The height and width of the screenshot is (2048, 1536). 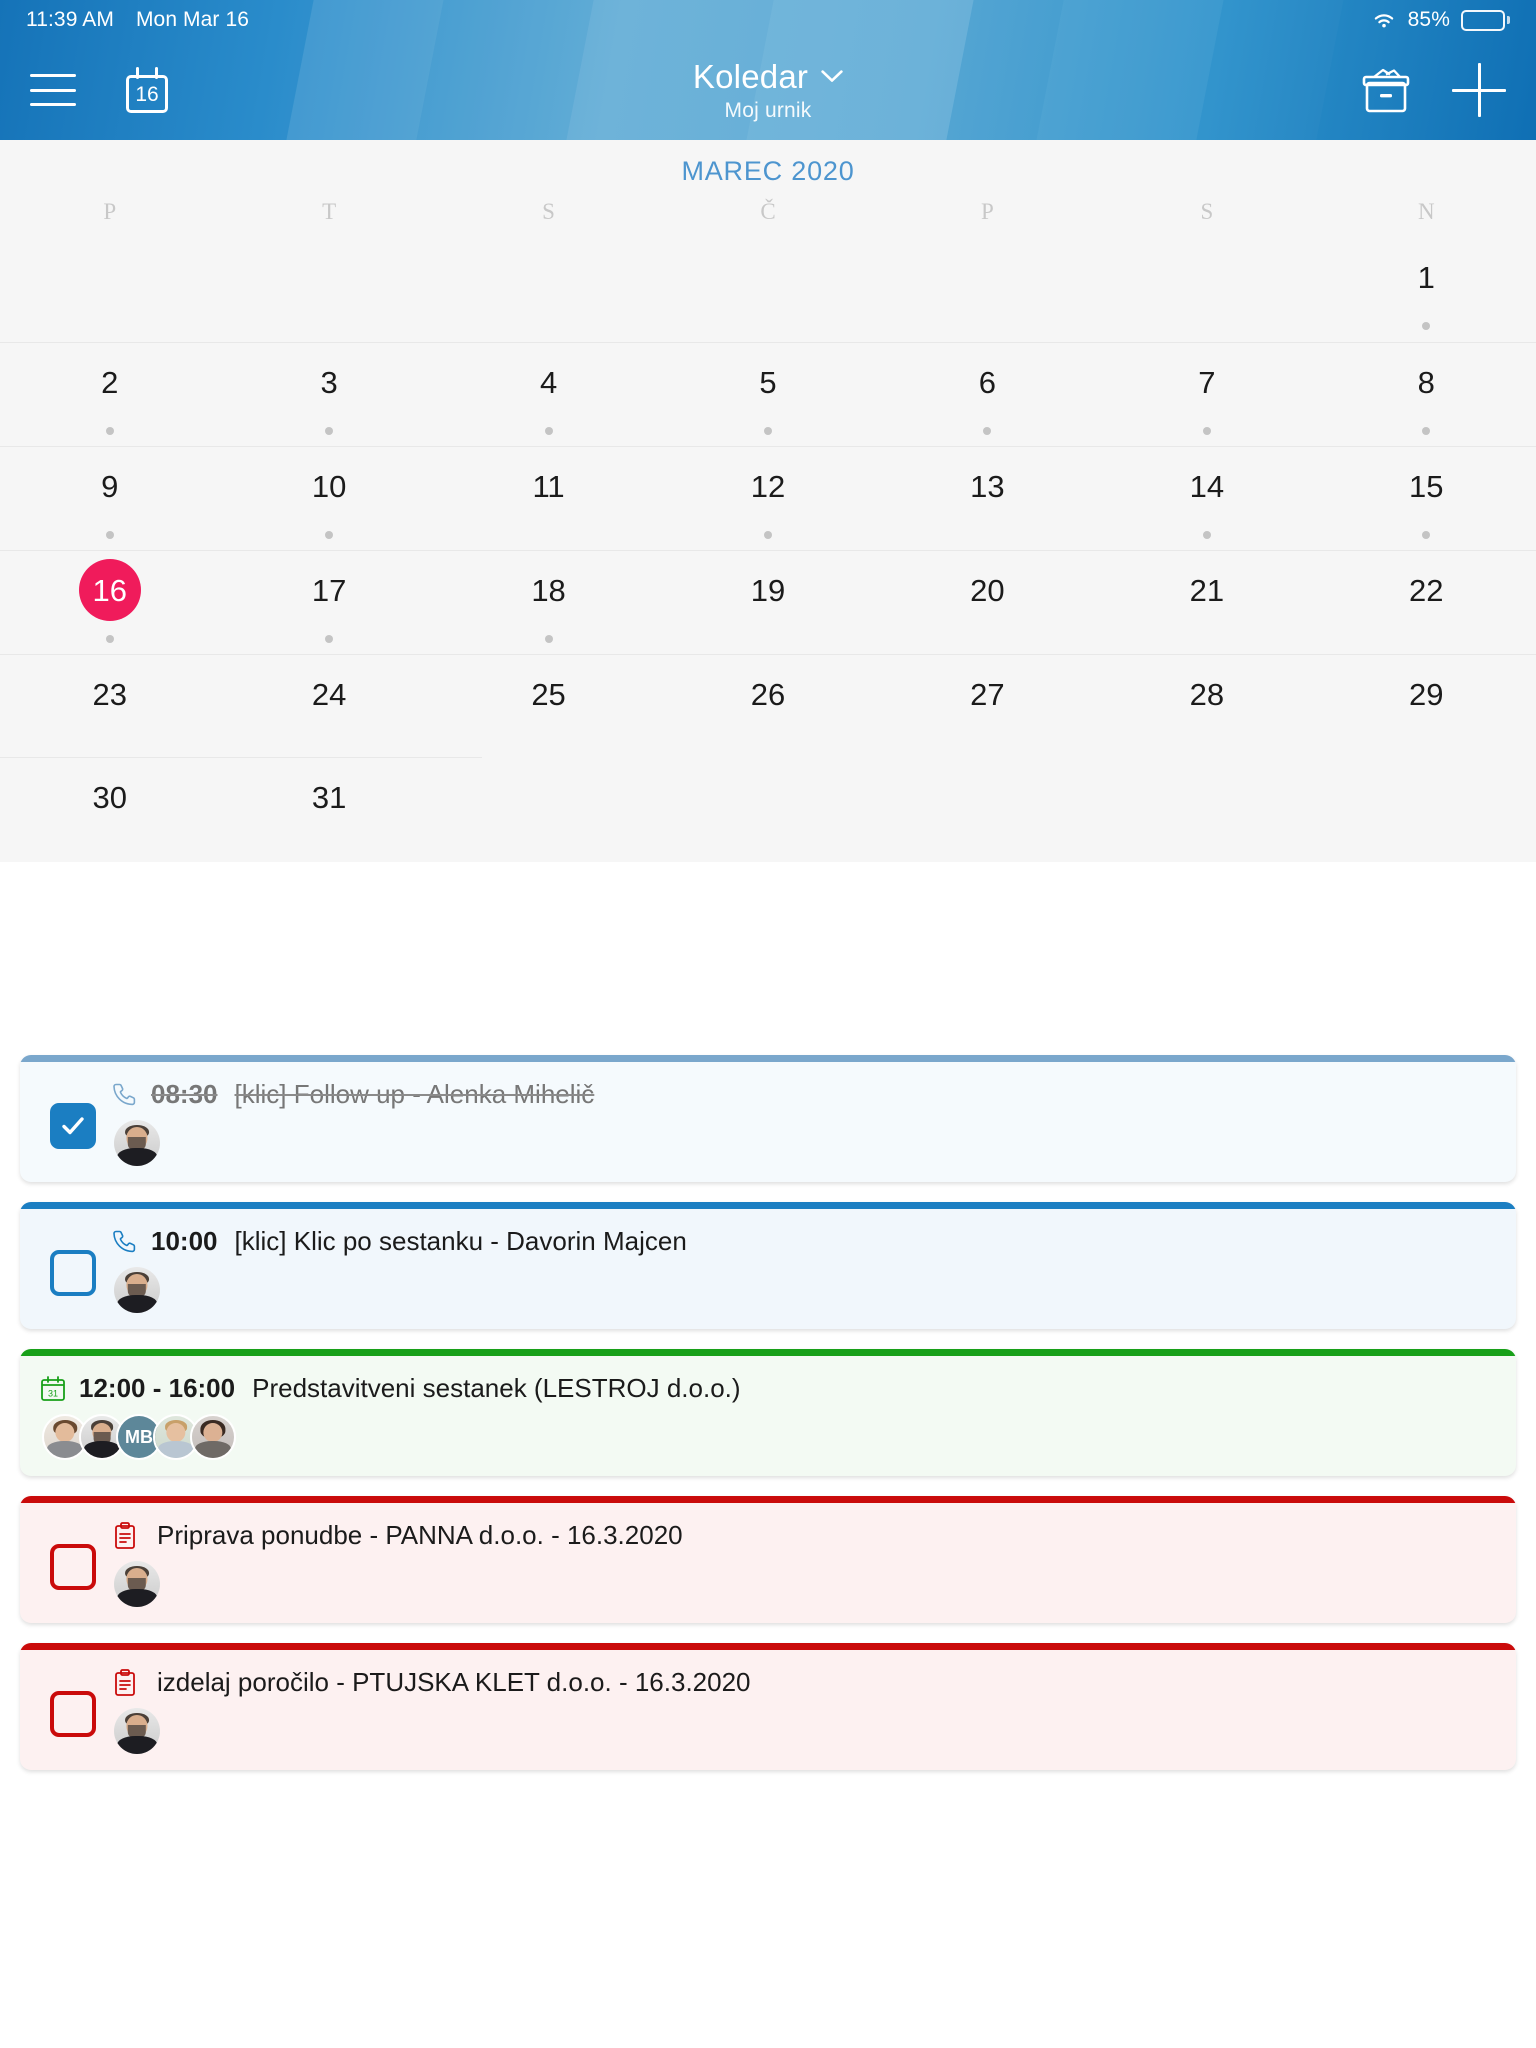 I want to click on calendar-day-cell: 10, so click(x=328, y=498).